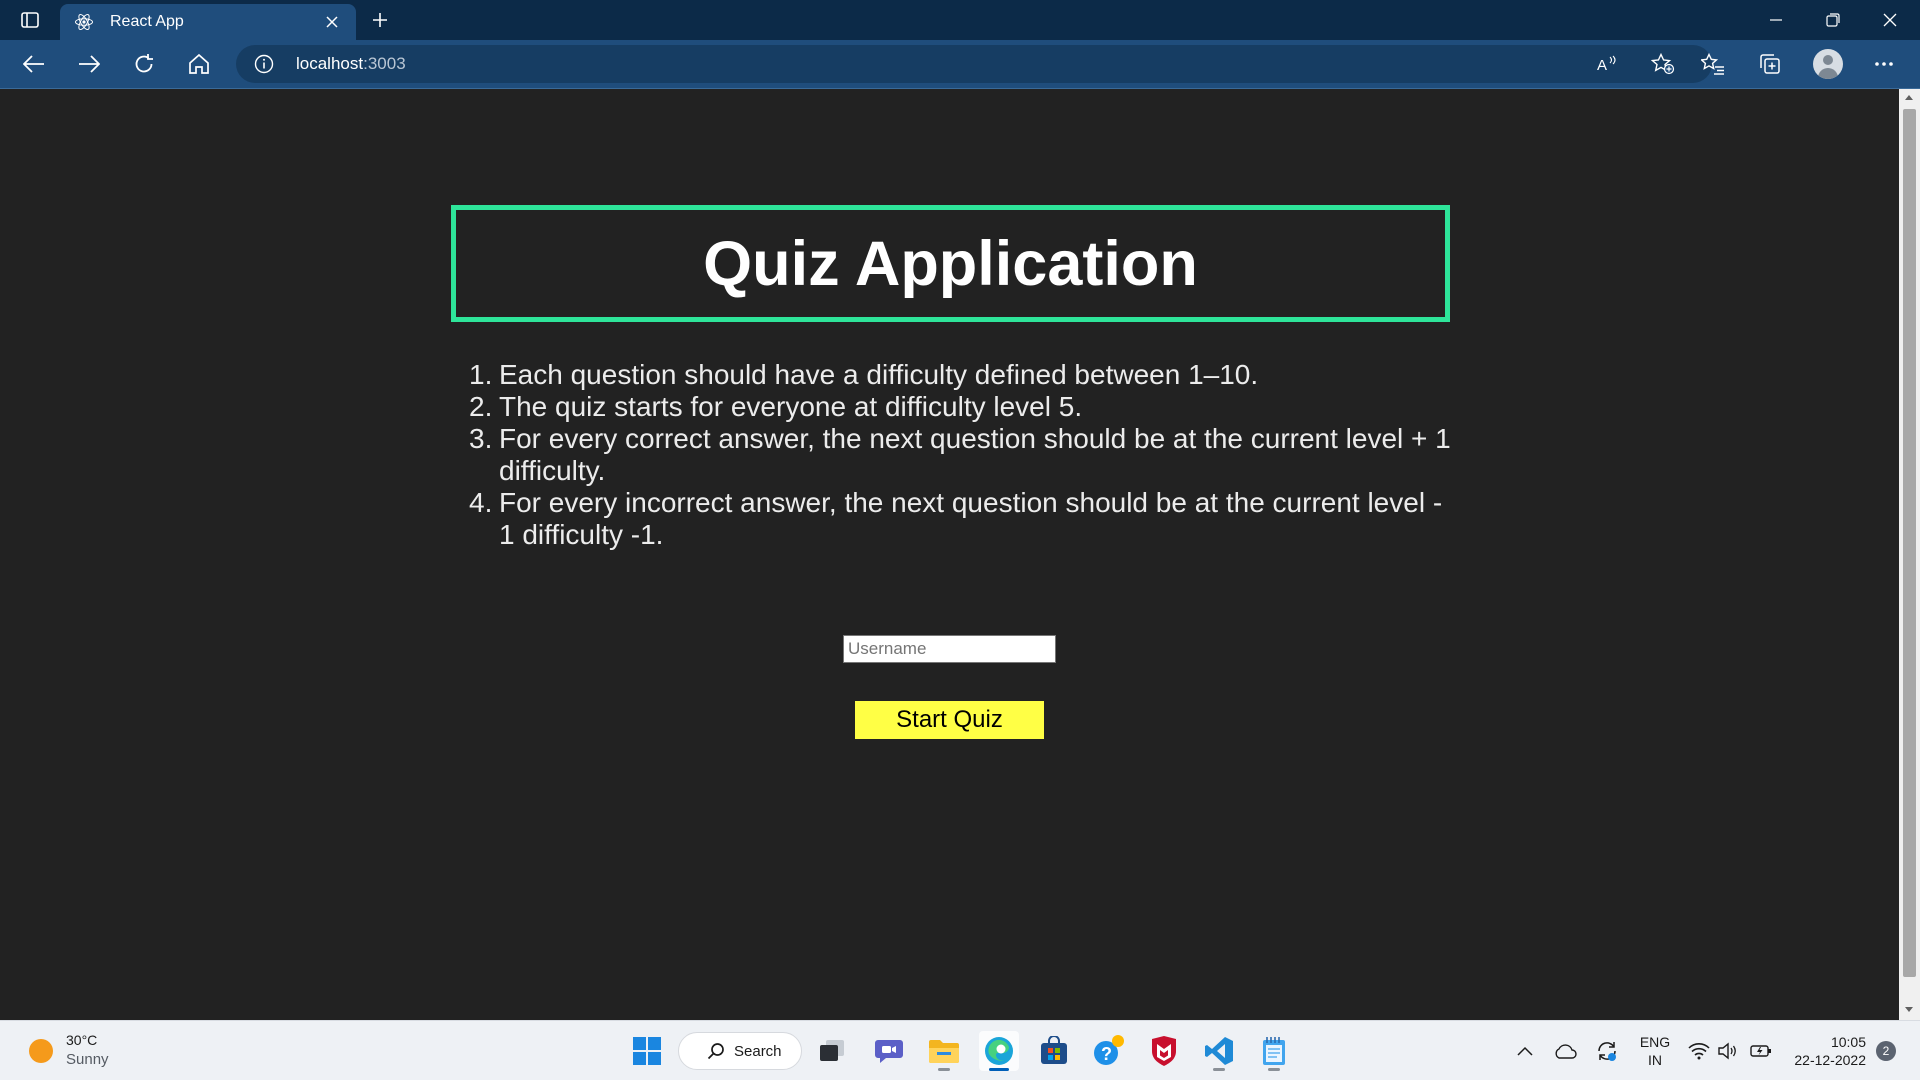 This screenshot has width=1920, height=1080. What do you see at coordinates (1219, 1051) in the screenshot?
I see `vs-code-button` at bounding box center [1219, 1051].